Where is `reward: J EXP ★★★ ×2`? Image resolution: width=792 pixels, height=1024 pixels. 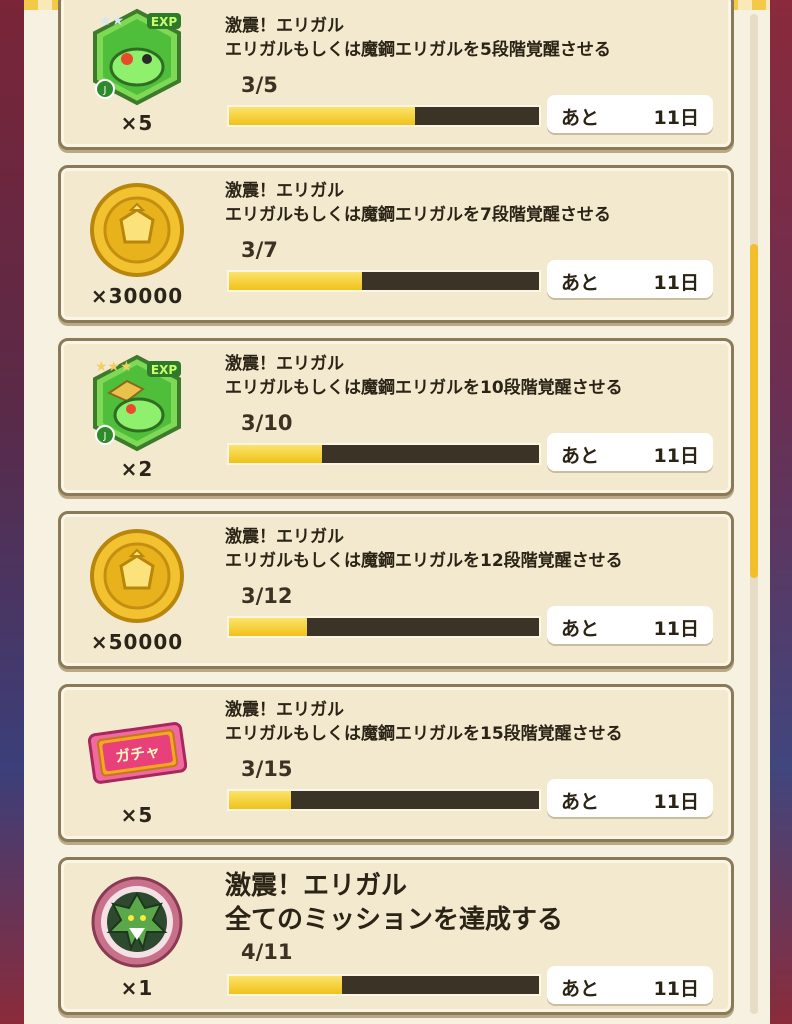 reward: J EXP ★★★ ×2 is located at coordinates (137, 418).